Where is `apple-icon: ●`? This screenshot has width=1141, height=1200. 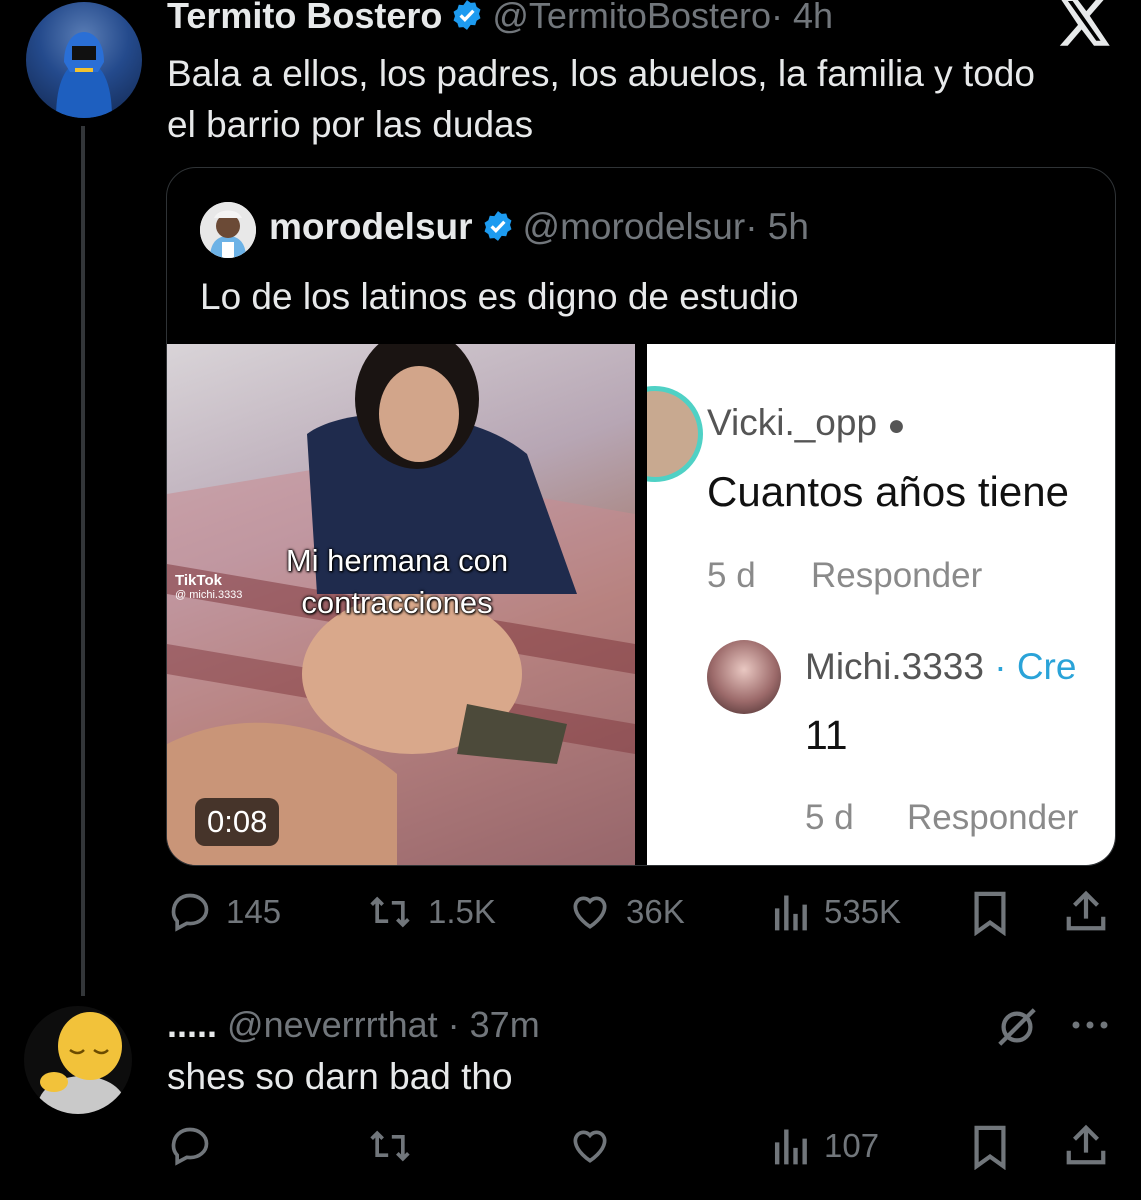 apple-icon: ● is located at coordinates (896, 425).